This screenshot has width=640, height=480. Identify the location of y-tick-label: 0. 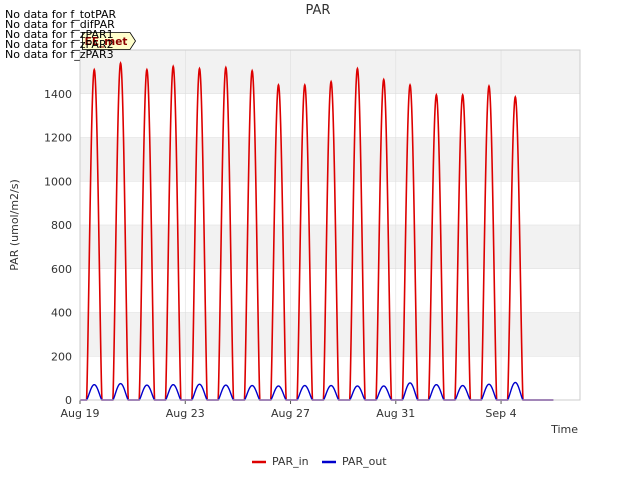
(68, 400).